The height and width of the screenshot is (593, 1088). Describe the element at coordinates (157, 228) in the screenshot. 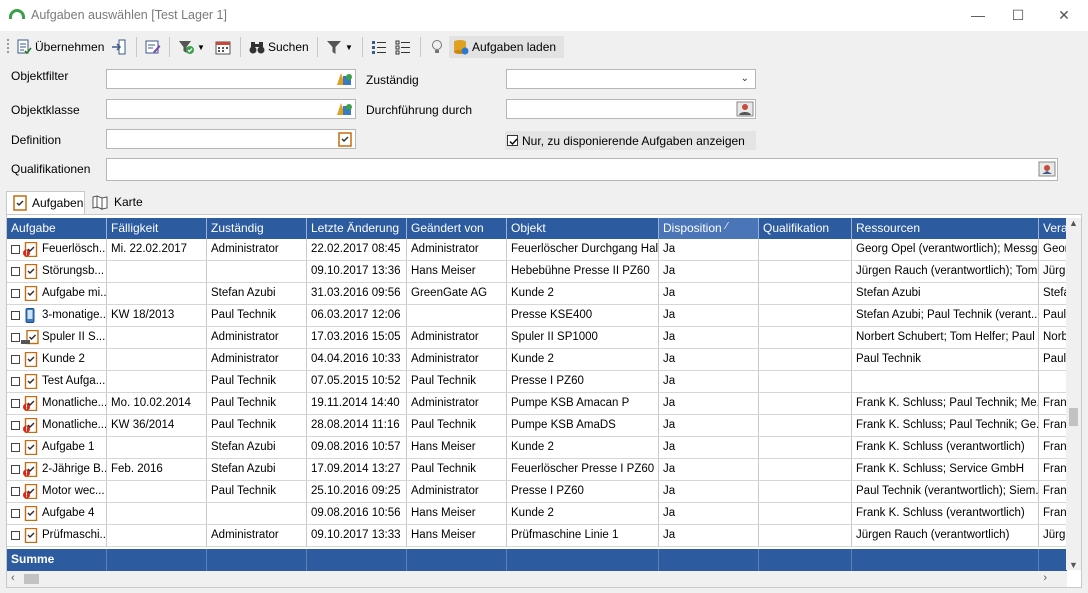

I see `column-header-faelligkeit: Fälligkeit` at that location.